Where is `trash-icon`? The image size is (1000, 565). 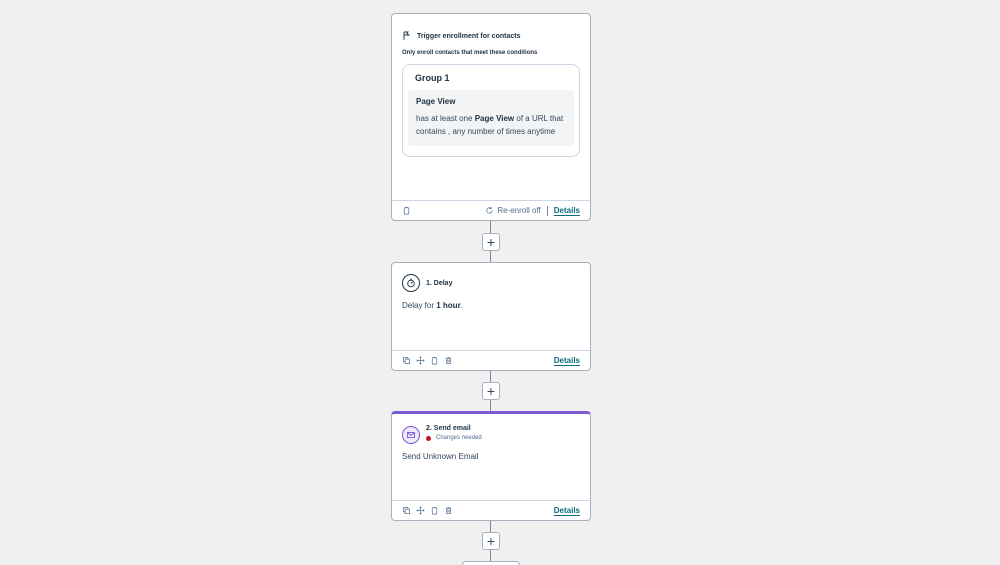 trash-icon is located at coordinates (406, 210).